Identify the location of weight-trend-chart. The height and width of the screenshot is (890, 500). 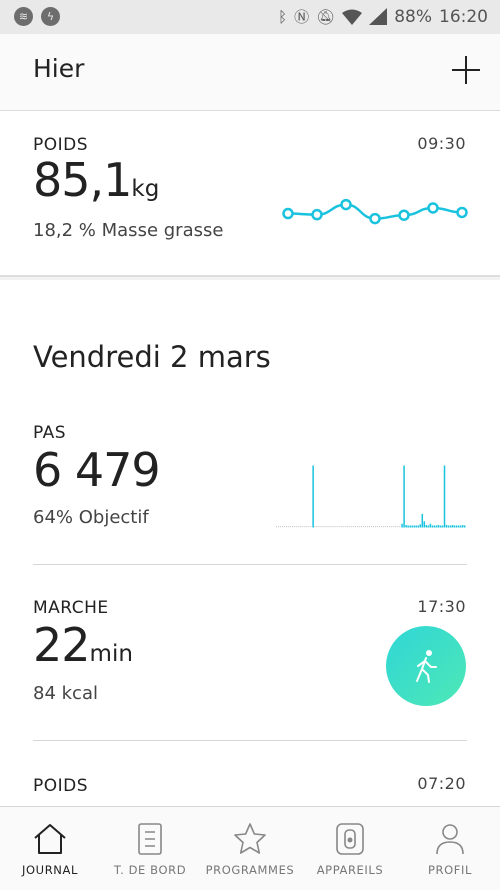
(375, 211).